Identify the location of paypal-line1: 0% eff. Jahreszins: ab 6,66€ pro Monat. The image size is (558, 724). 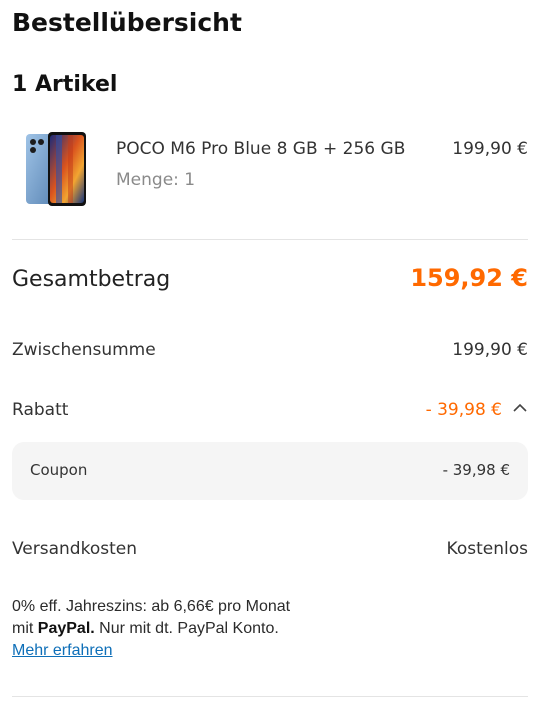
(151, 606).